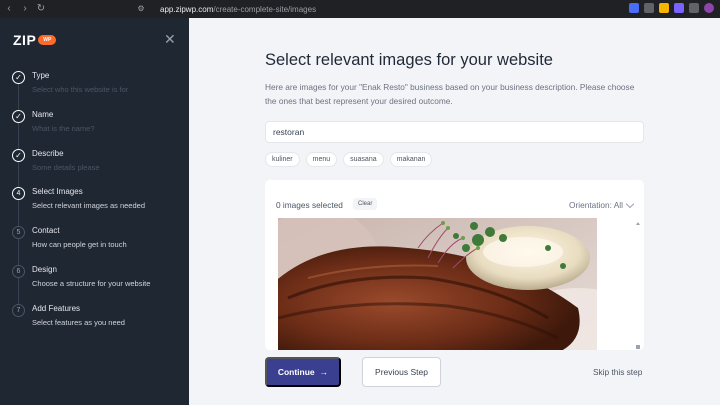 The width and height of the screenshot is (720, 405). Describe the element at coordinates (630, 203) in the screenshot. I see `chevron-down-icon` at that location.